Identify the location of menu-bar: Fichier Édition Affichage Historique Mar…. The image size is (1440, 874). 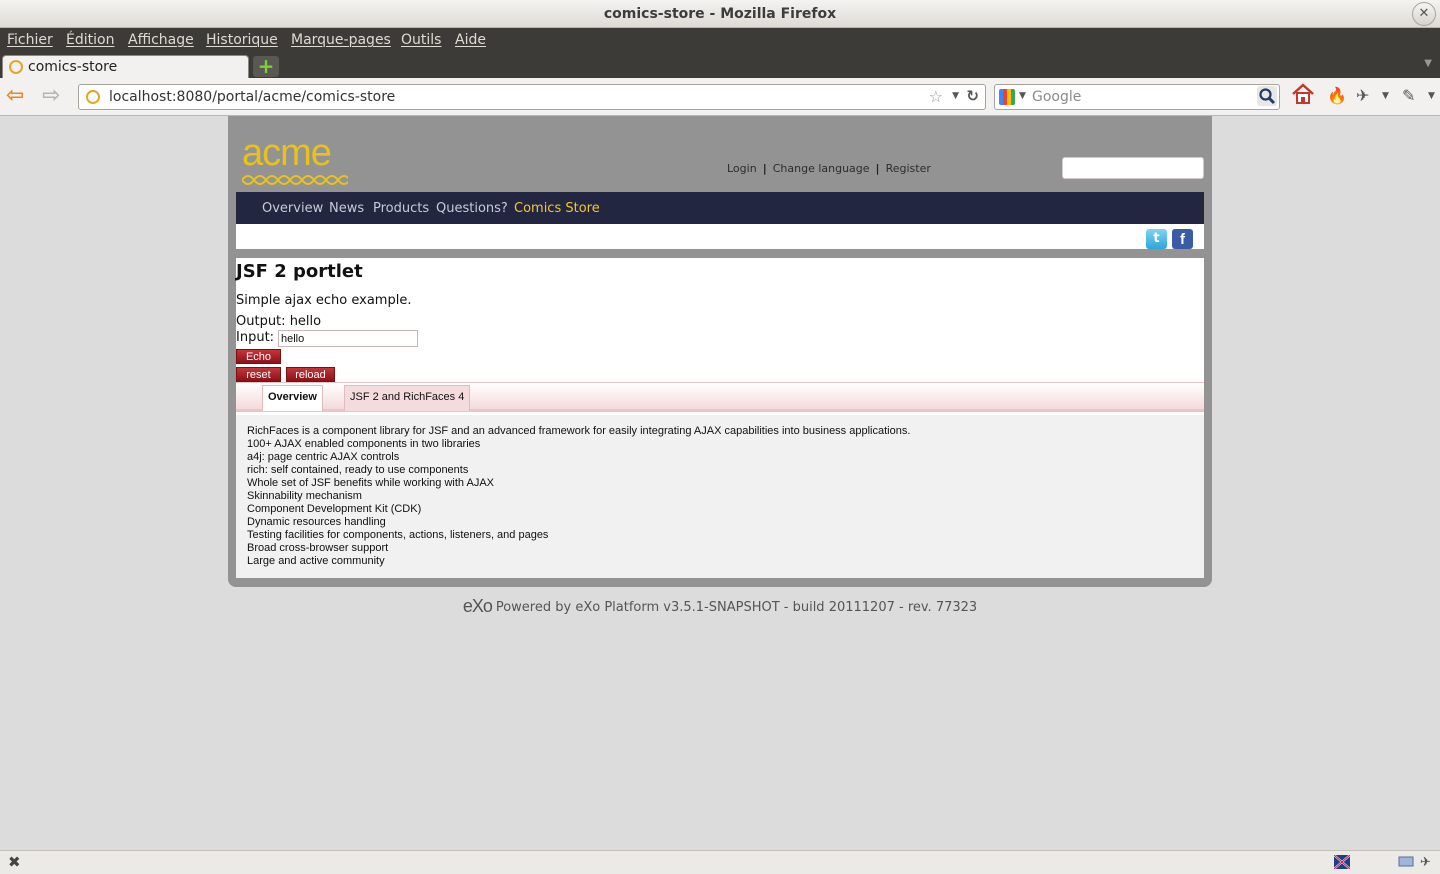
(720, 41).